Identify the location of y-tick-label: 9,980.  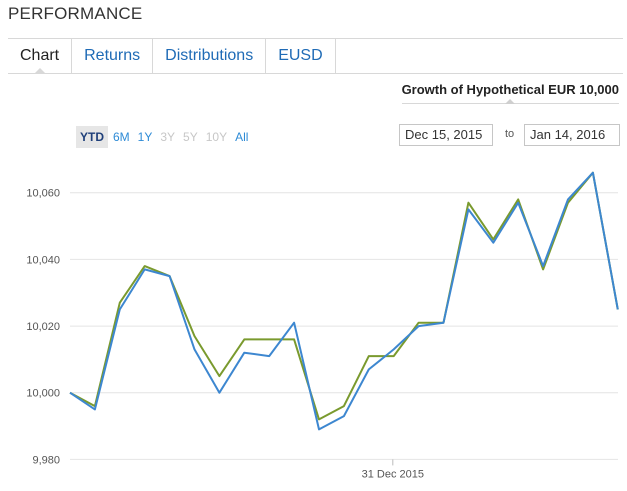
(46, 460).